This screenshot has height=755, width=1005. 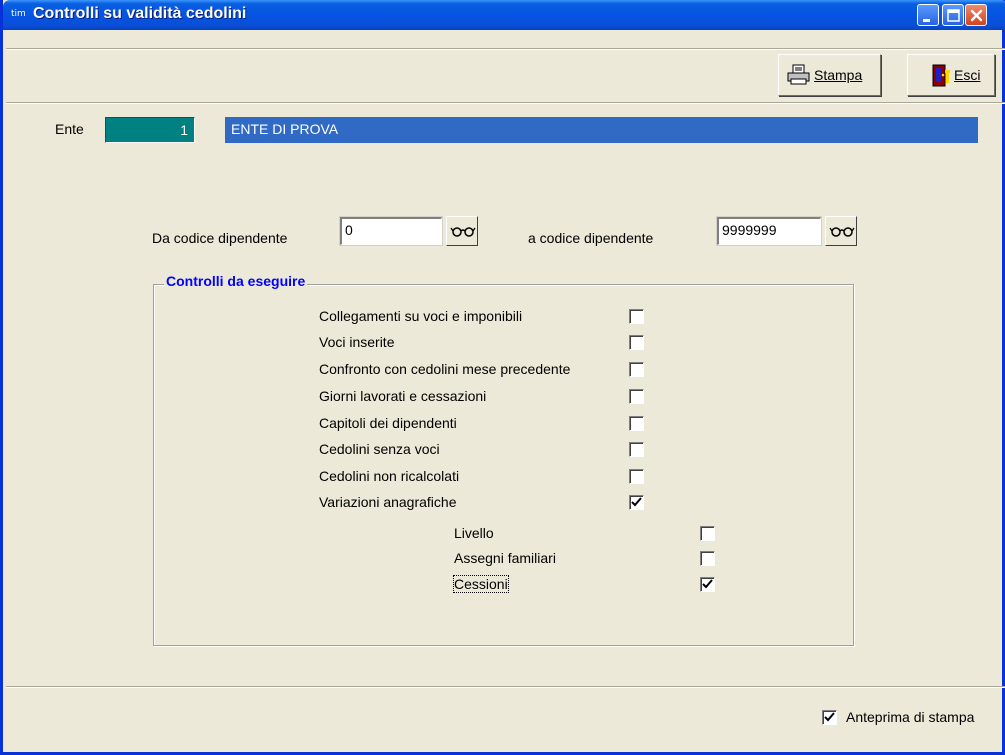 What do you see at coordinates (236, 281) in the screenshot?
I see `controls-group-title: Controlli da eseguire` at bounding box center [236, 281].